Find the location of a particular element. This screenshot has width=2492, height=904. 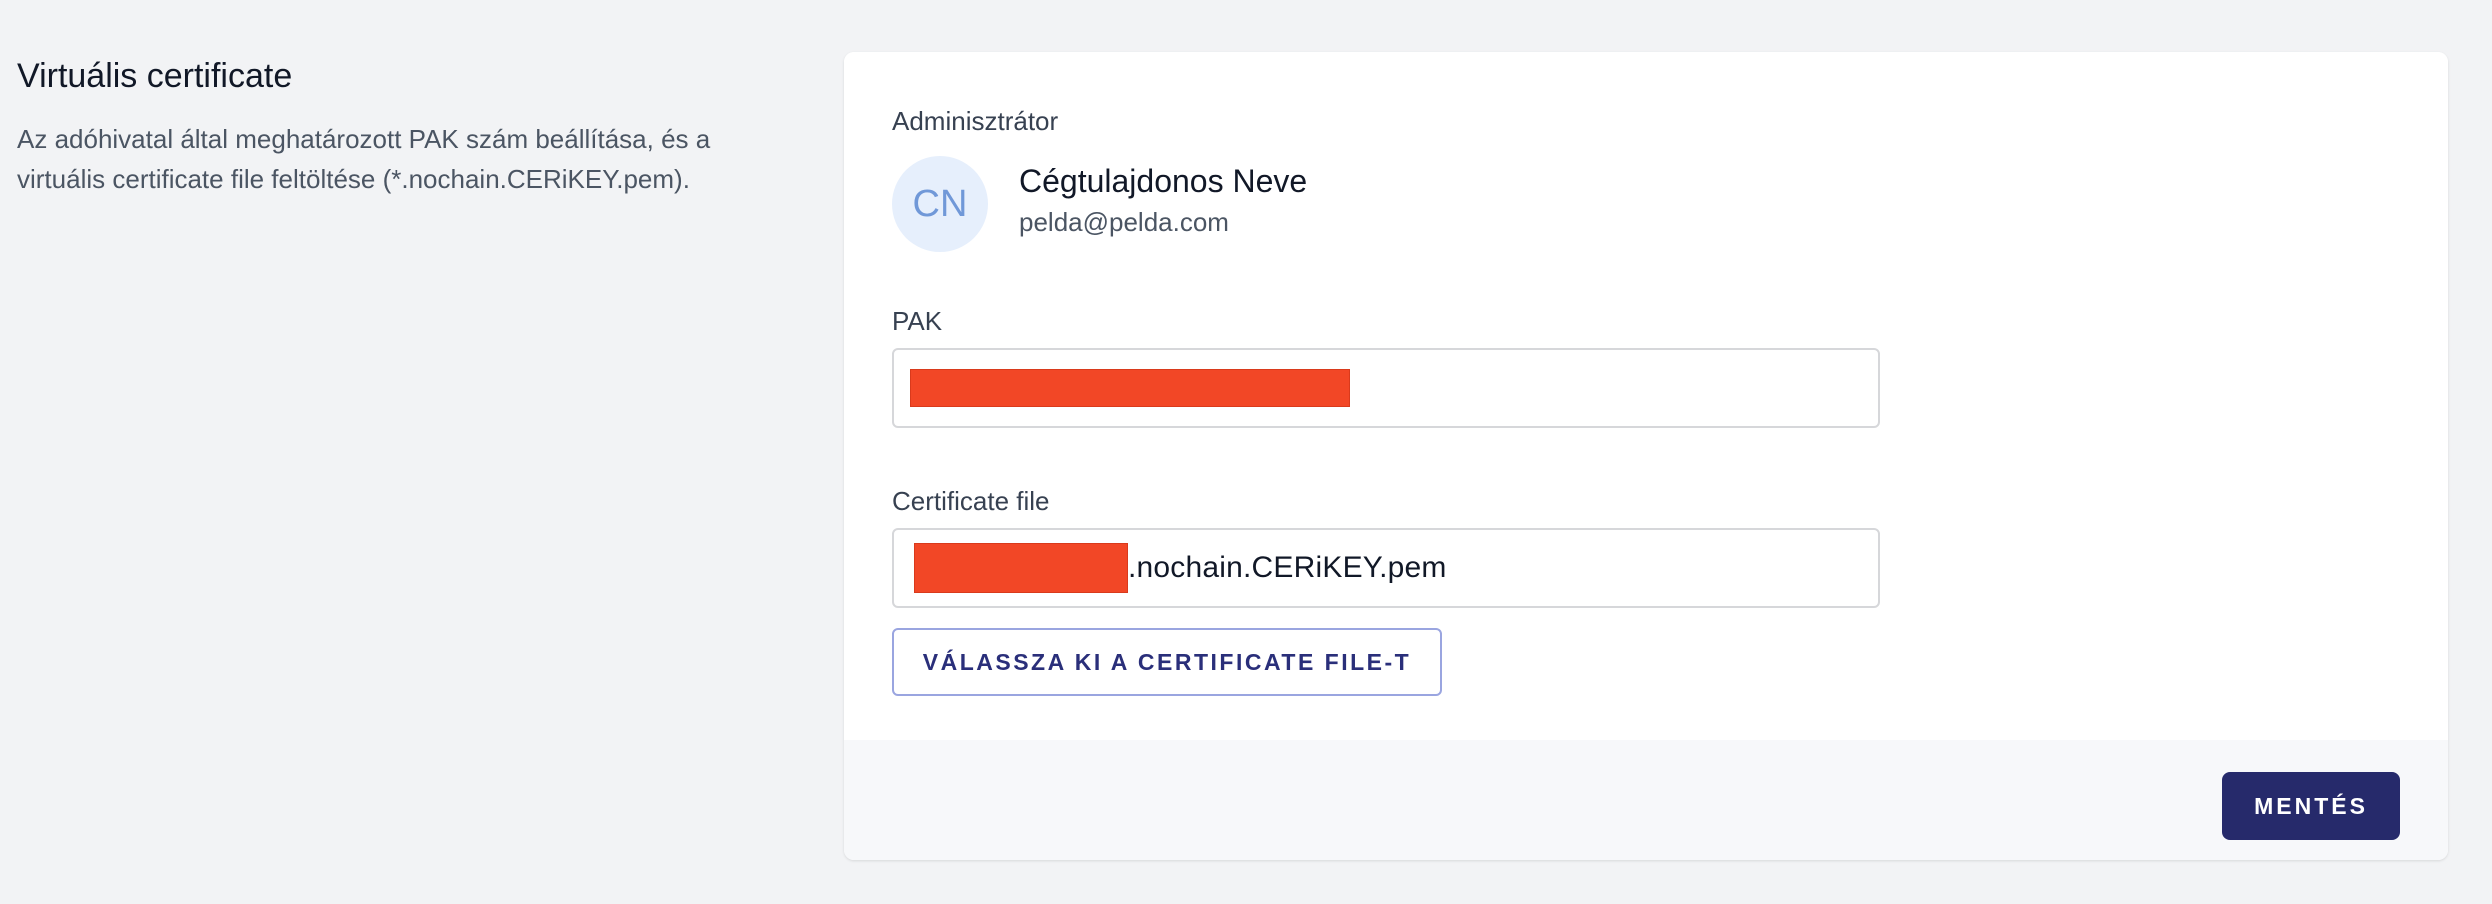

admin-label: Adminisztrátor is located at coordinates (975, 121).